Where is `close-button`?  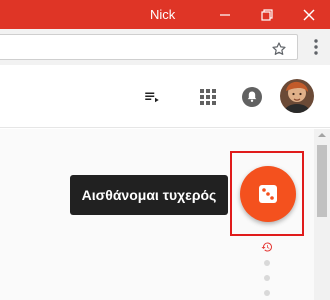
close-button is located at coordinates (309, 14).